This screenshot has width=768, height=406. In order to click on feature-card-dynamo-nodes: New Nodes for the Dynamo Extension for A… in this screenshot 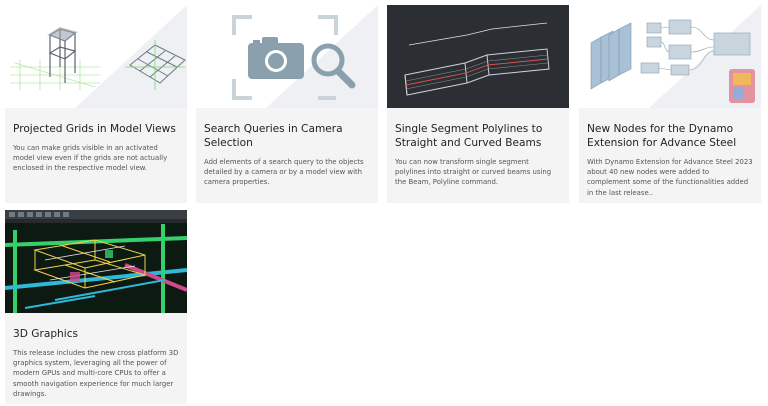, I will do `click(670, 104)`.